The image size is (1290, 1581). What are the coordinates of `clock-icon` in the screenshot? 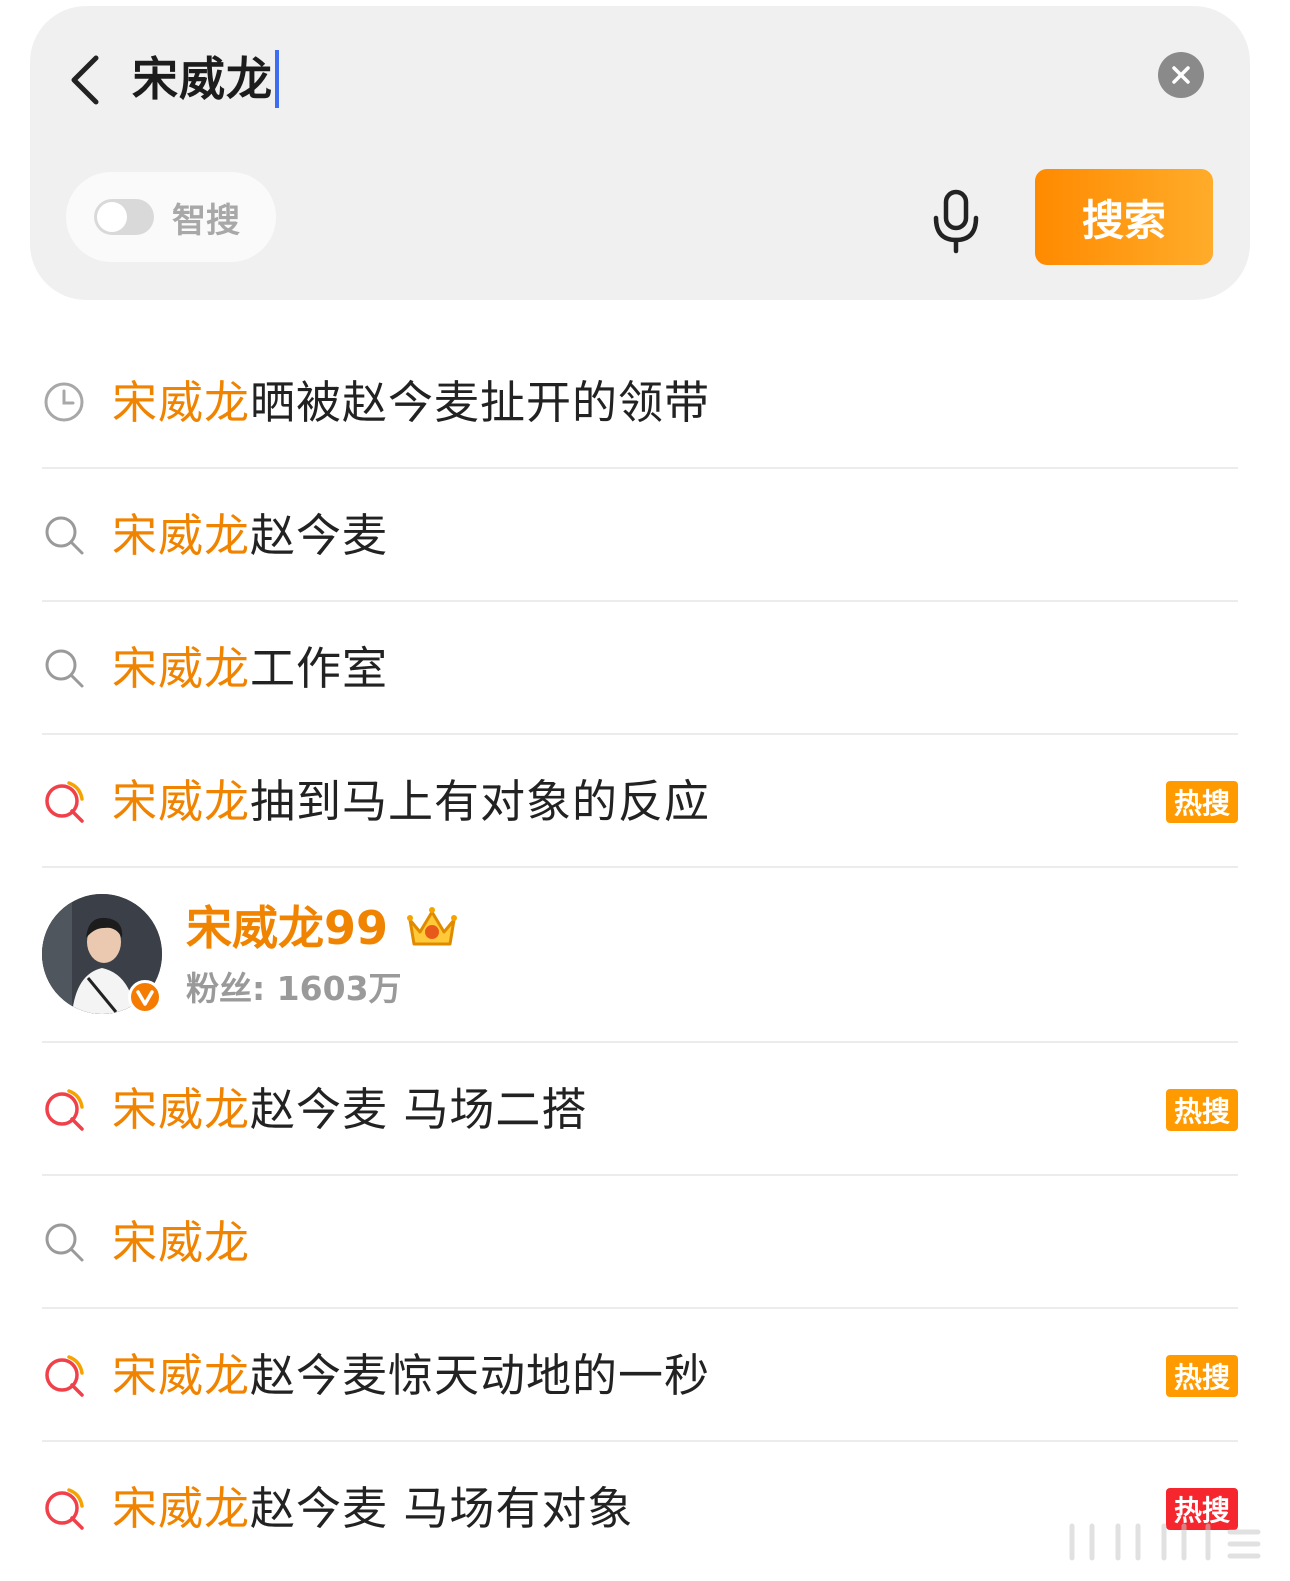 It's located at (64, 402).